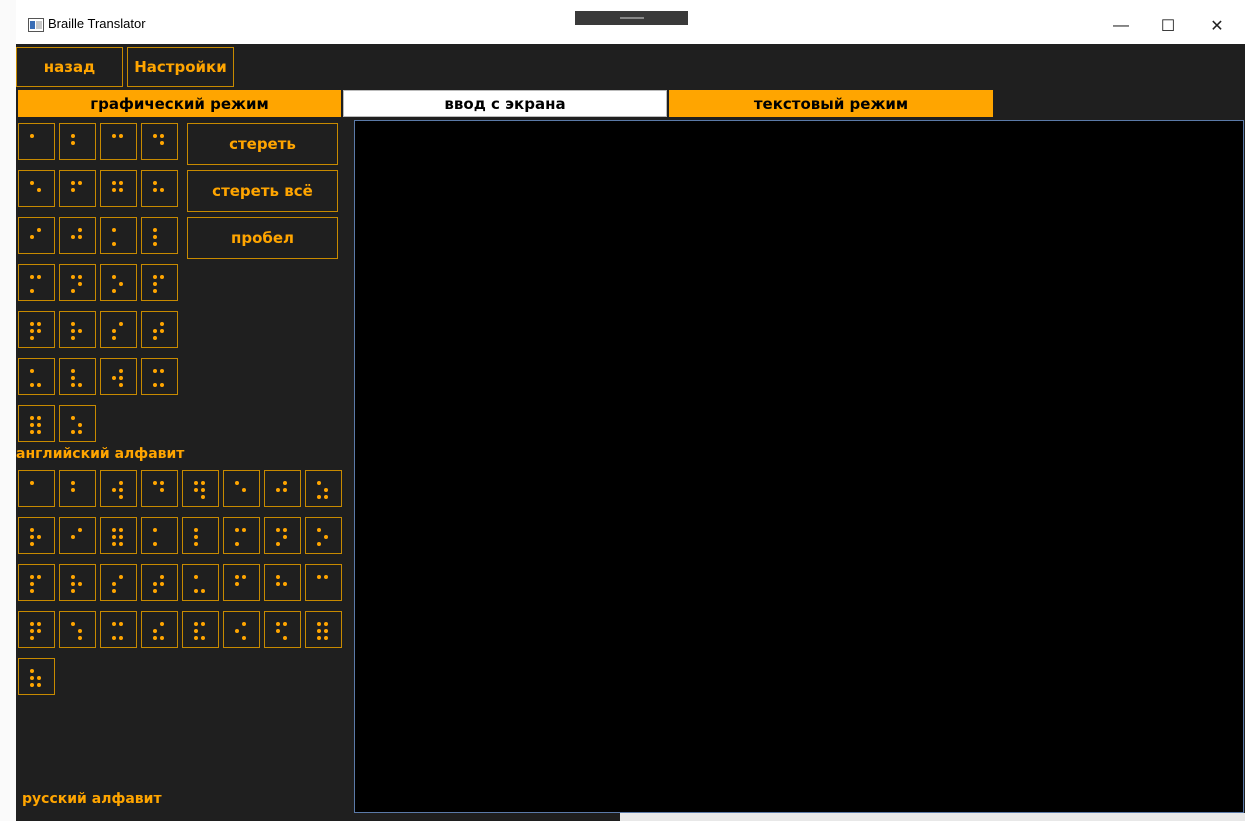 Image resolution: width=1245 pixels, height=821 pixels. Describe the element at coordinates (179, 103) in the screenshot. I see `tab-graphic-mode: графический режим` at that location.